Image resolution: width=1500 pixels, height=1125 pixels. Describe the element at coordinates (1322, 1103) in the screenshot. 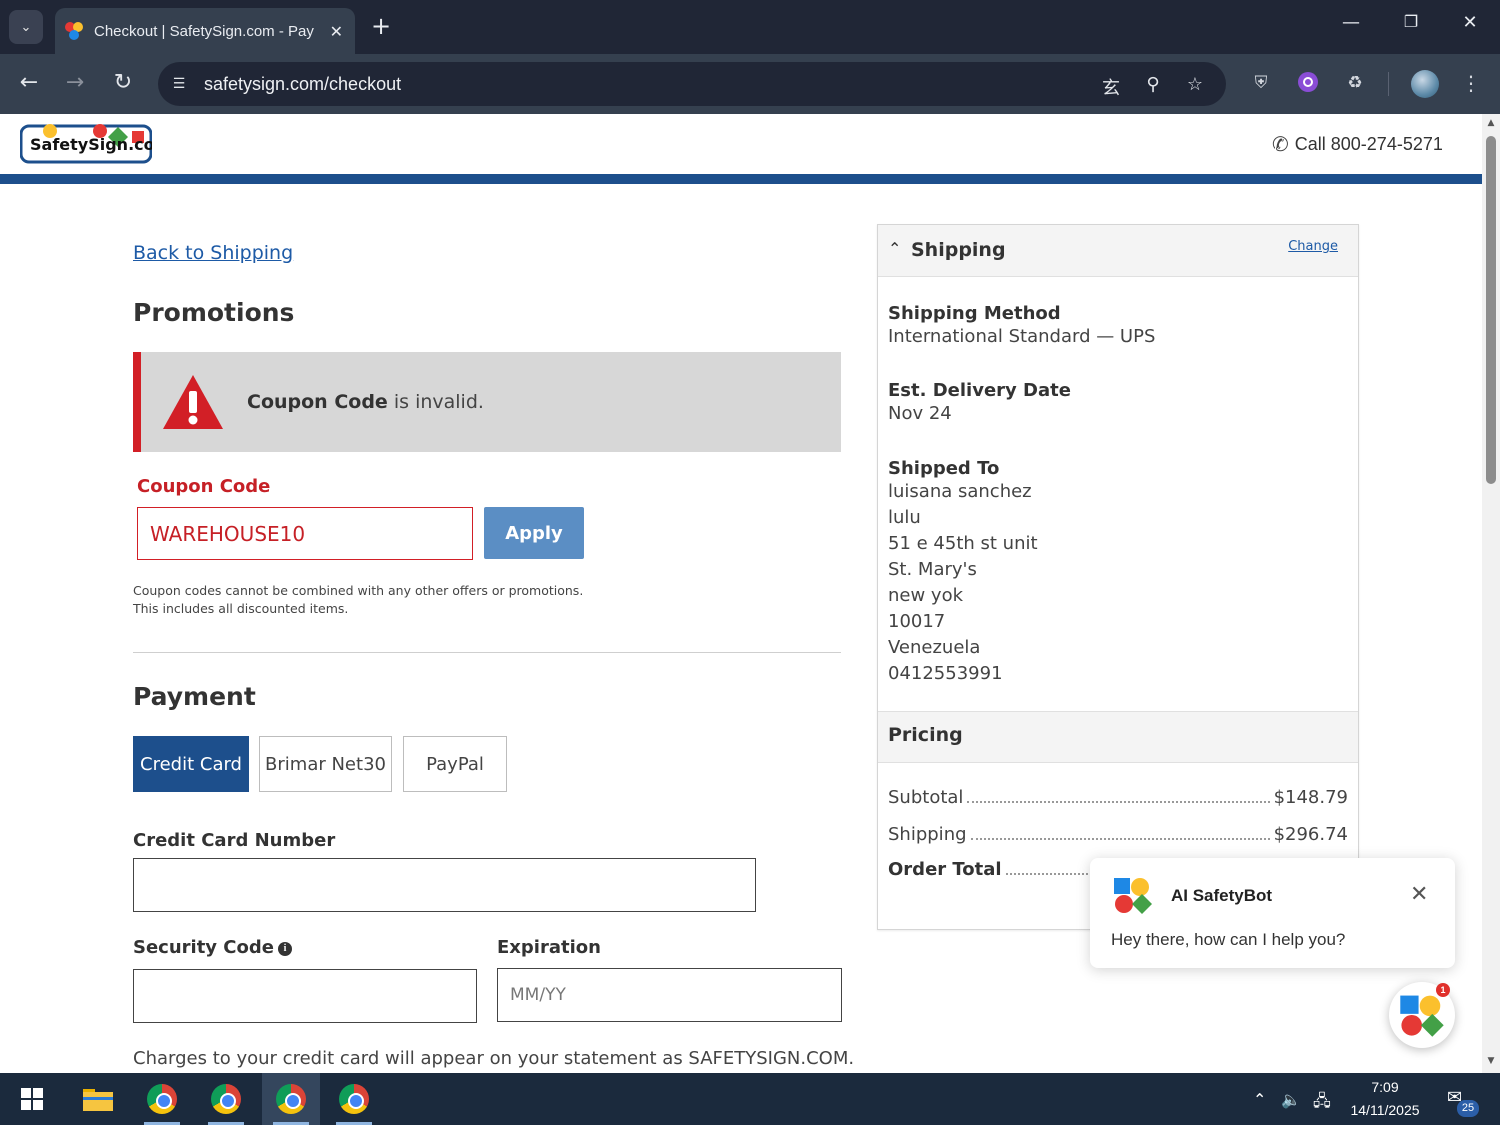

I see `network-icon: 🖧` at that location.